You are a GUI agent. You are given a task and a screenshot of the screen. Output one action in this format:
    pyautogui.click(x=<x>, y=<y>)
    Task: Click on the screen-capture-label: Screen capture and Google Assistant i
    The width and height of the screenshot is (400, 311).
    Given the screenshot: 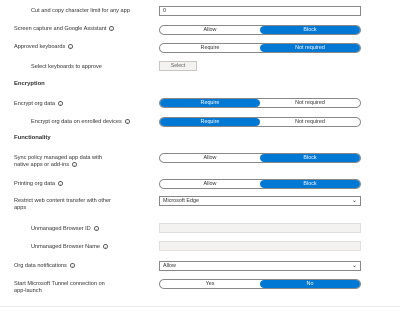 What is the action you would take?
    pyautogui.click(x=64, y=29)
    